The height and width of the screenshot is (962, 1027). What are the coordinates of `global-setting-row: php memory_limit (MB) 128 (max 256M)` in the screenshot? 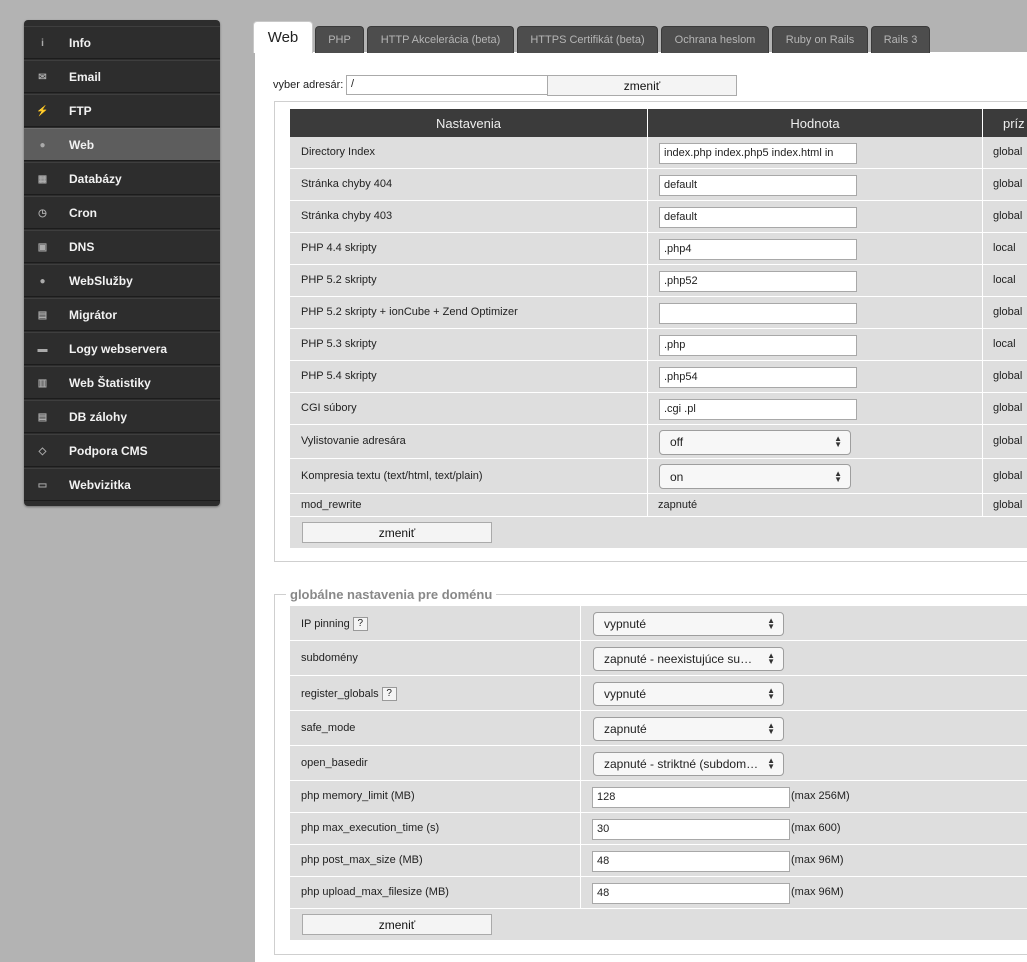 It's located at (658, 797).